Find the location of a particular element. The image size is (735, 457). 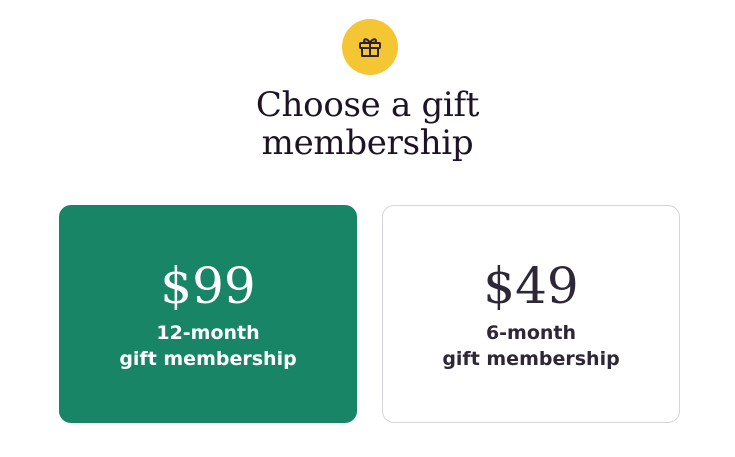

option-term-line-1: 12-month is located at coordinates (208, 333).